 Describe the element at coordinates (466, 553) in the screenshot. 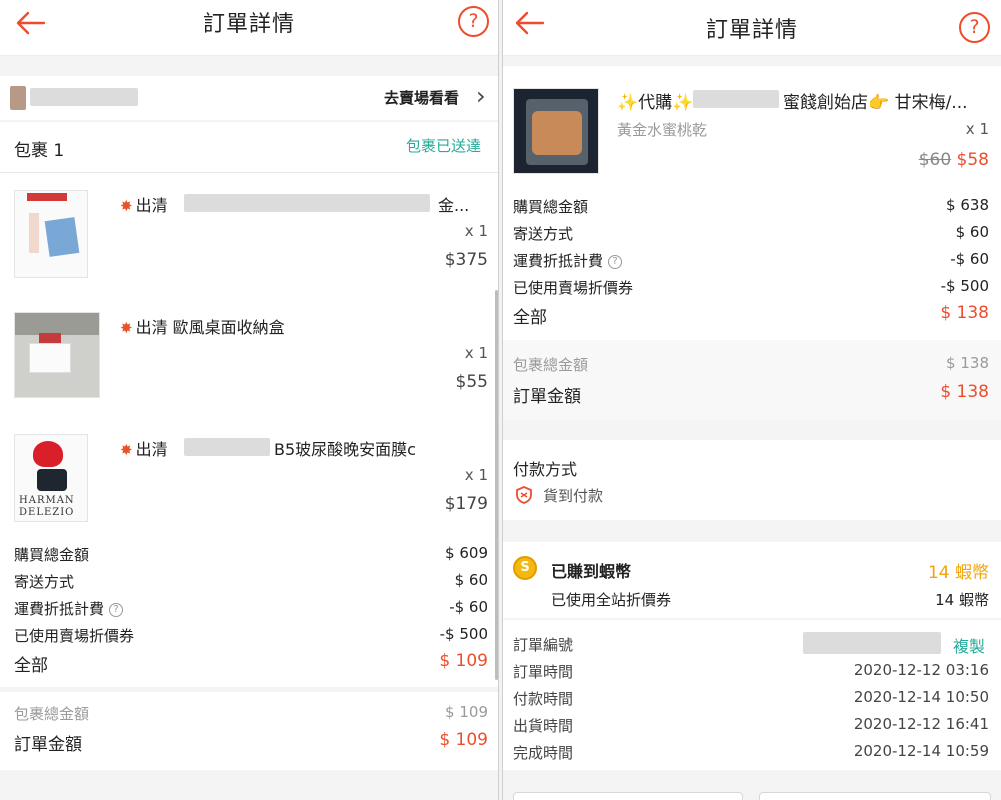

I see `summary-value: $ 609` at that location.